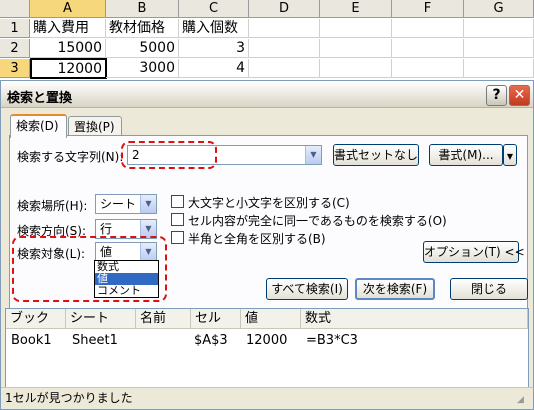 The image size is (534, 410). Describe the element at coordinates (177, 201) in the screenshot. I see `match-case-checkbox` at that location.